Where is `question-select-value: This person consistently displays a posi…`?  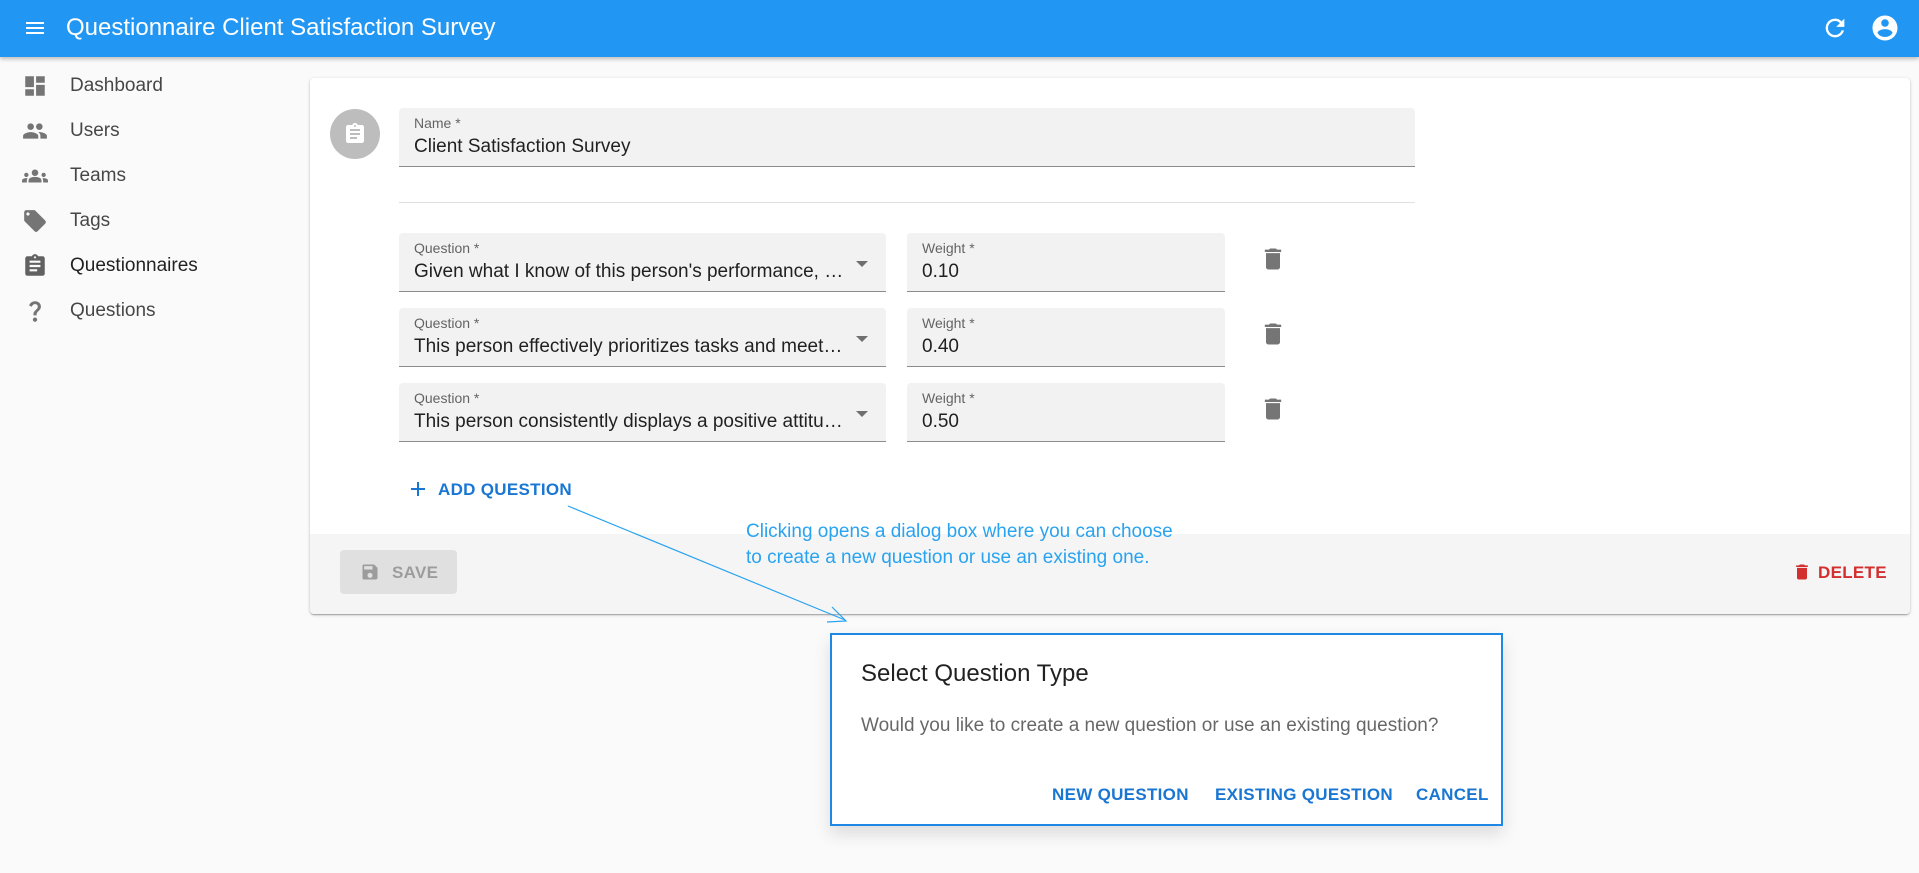 question-select-value: This person consistently displays a posi… is located at coordinates (630, 421).